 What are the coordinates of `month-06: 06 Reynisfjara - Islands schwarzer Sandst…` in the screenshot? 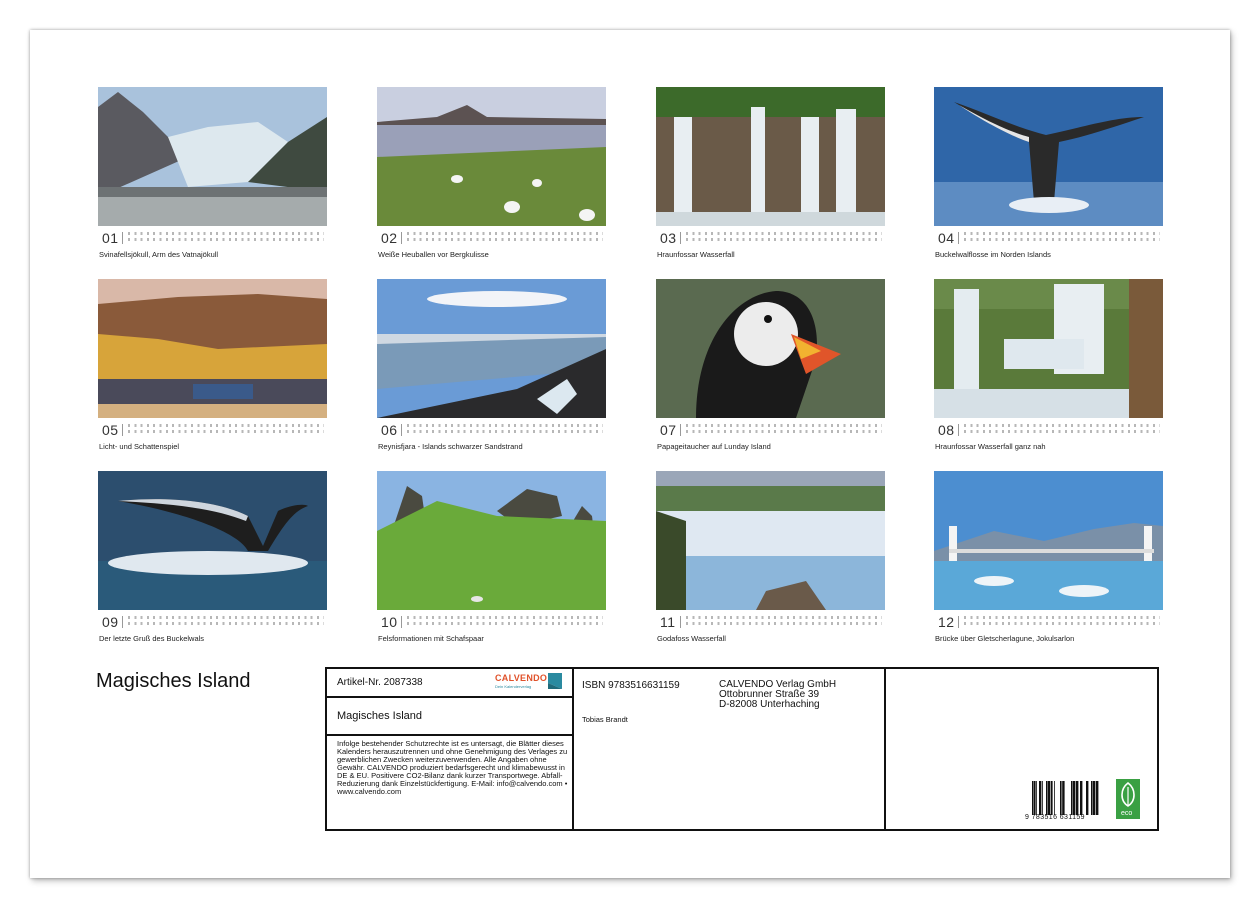 It's located at (491, 365).